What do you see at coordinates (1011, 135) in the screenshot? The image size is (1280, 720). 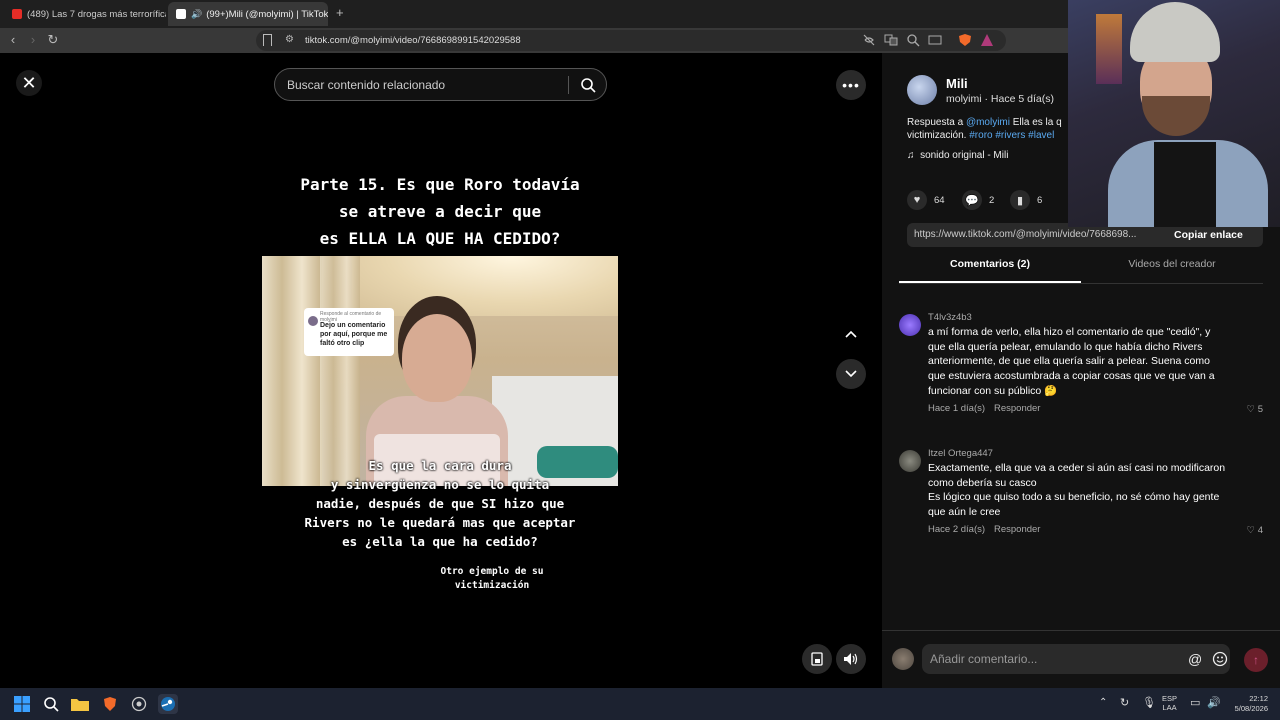 I see `hashtag-links: #roro #rivers #lavel` at bounding box center [1011, 135].